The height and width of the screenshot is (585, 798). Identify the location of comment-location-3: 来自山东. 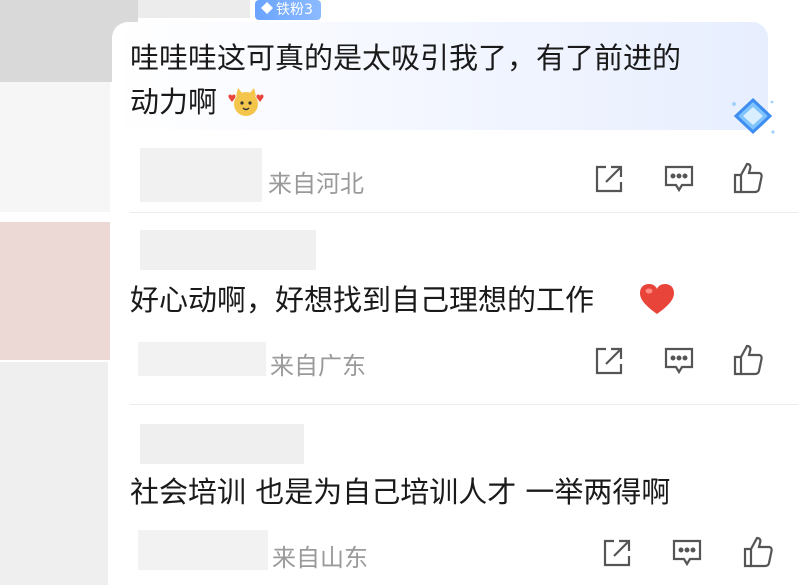
(320, 558).